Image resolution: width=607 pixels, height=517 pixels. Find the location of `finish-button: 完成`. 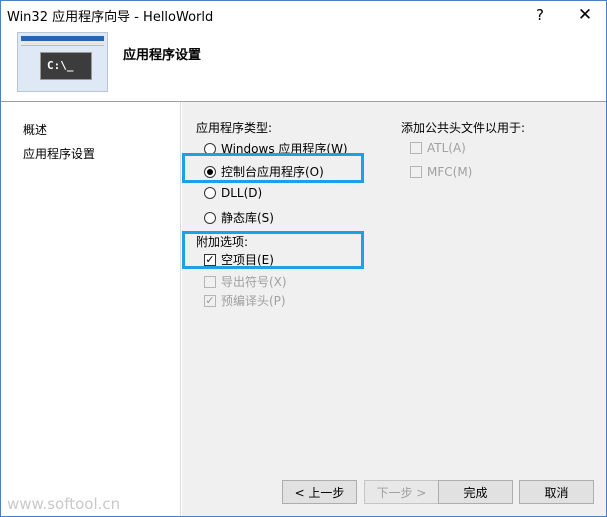

finish-button: 完成 is located at coordinates (475, 492).